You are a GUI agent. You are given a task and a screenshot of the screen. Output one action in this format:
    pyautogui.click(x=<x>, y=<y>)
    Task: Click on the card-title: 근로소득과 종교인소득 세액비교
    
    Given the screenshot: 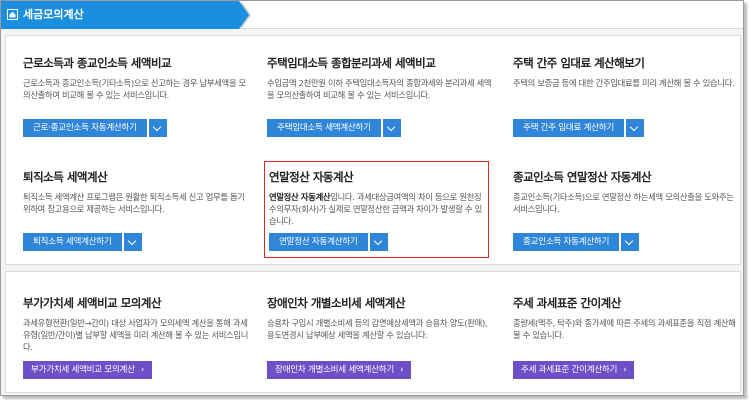 What is the action you would take?
    pyautogui.click(x=97, y=63)
    